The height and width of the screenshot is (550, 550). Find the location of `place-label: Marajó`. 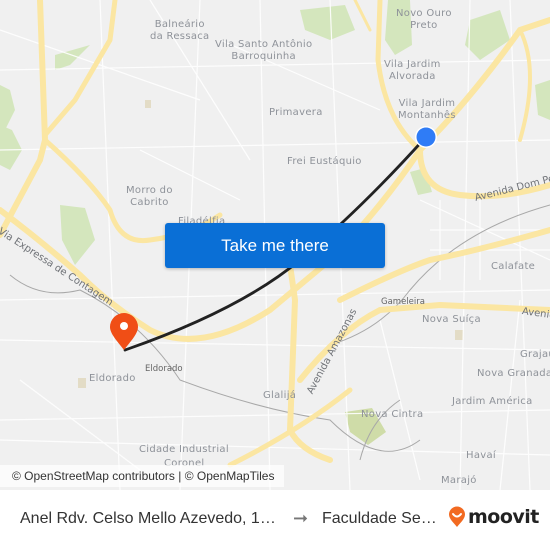

place-label: Marajó is located at coordinates (459, 480).